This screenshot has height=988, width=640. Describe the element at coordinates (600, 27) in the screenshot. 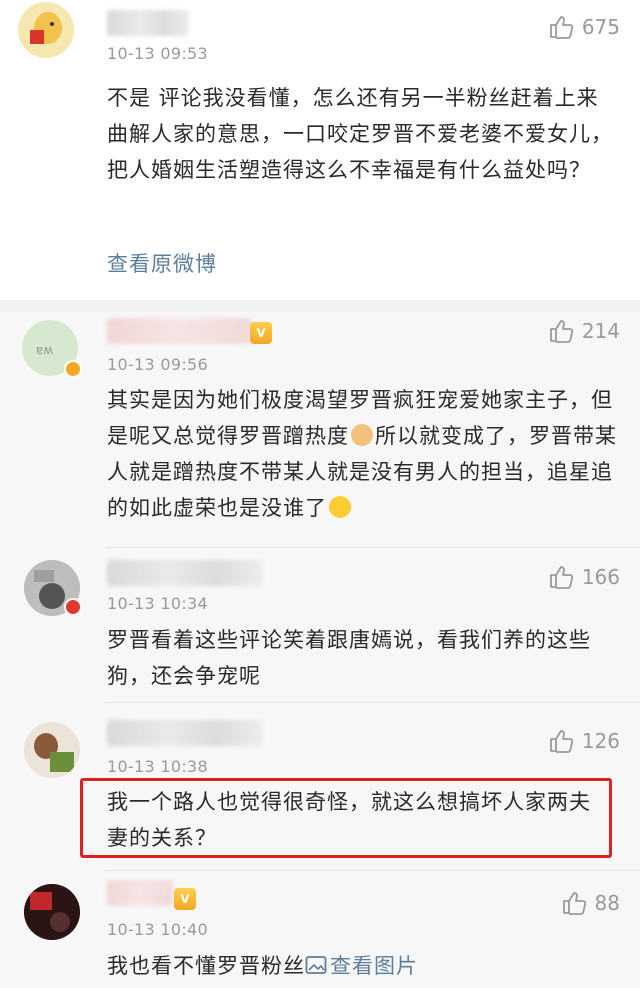

I see `like-count: 675` at that location.